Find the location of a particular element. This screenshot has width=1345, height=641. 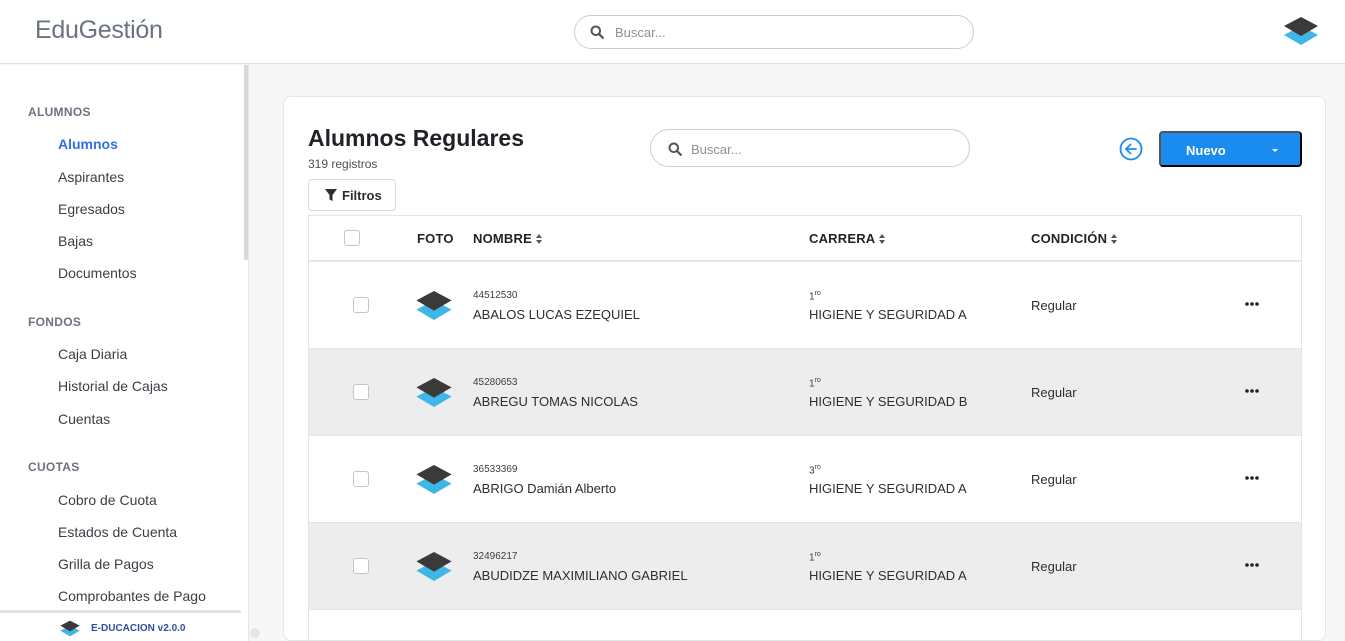

app-brand: EduGestión is located at coordinates (99, 30).